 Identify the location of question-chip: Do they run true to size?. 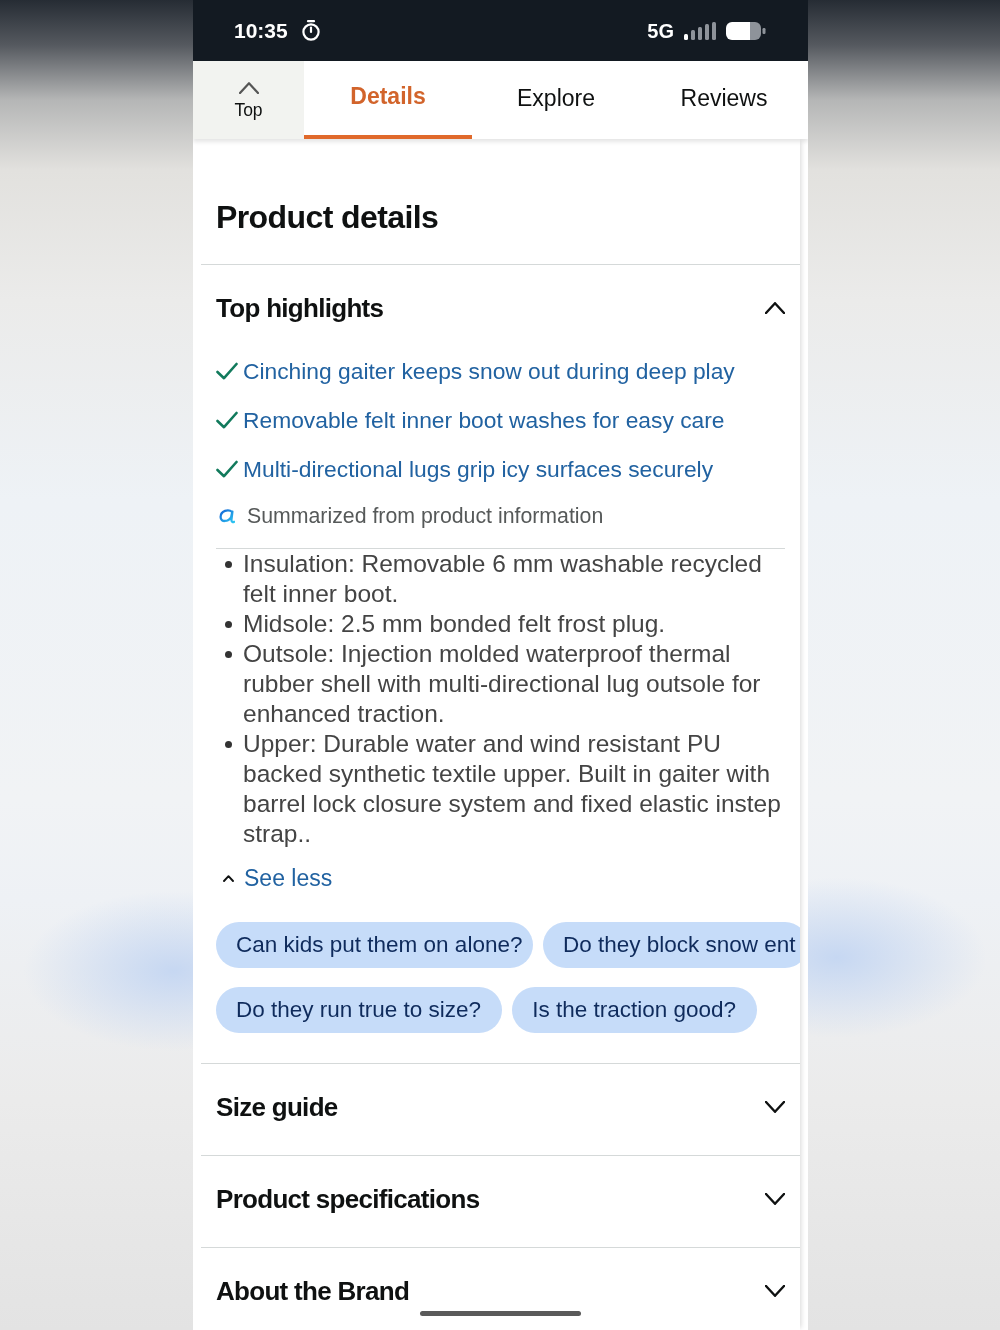
(359, 1010).